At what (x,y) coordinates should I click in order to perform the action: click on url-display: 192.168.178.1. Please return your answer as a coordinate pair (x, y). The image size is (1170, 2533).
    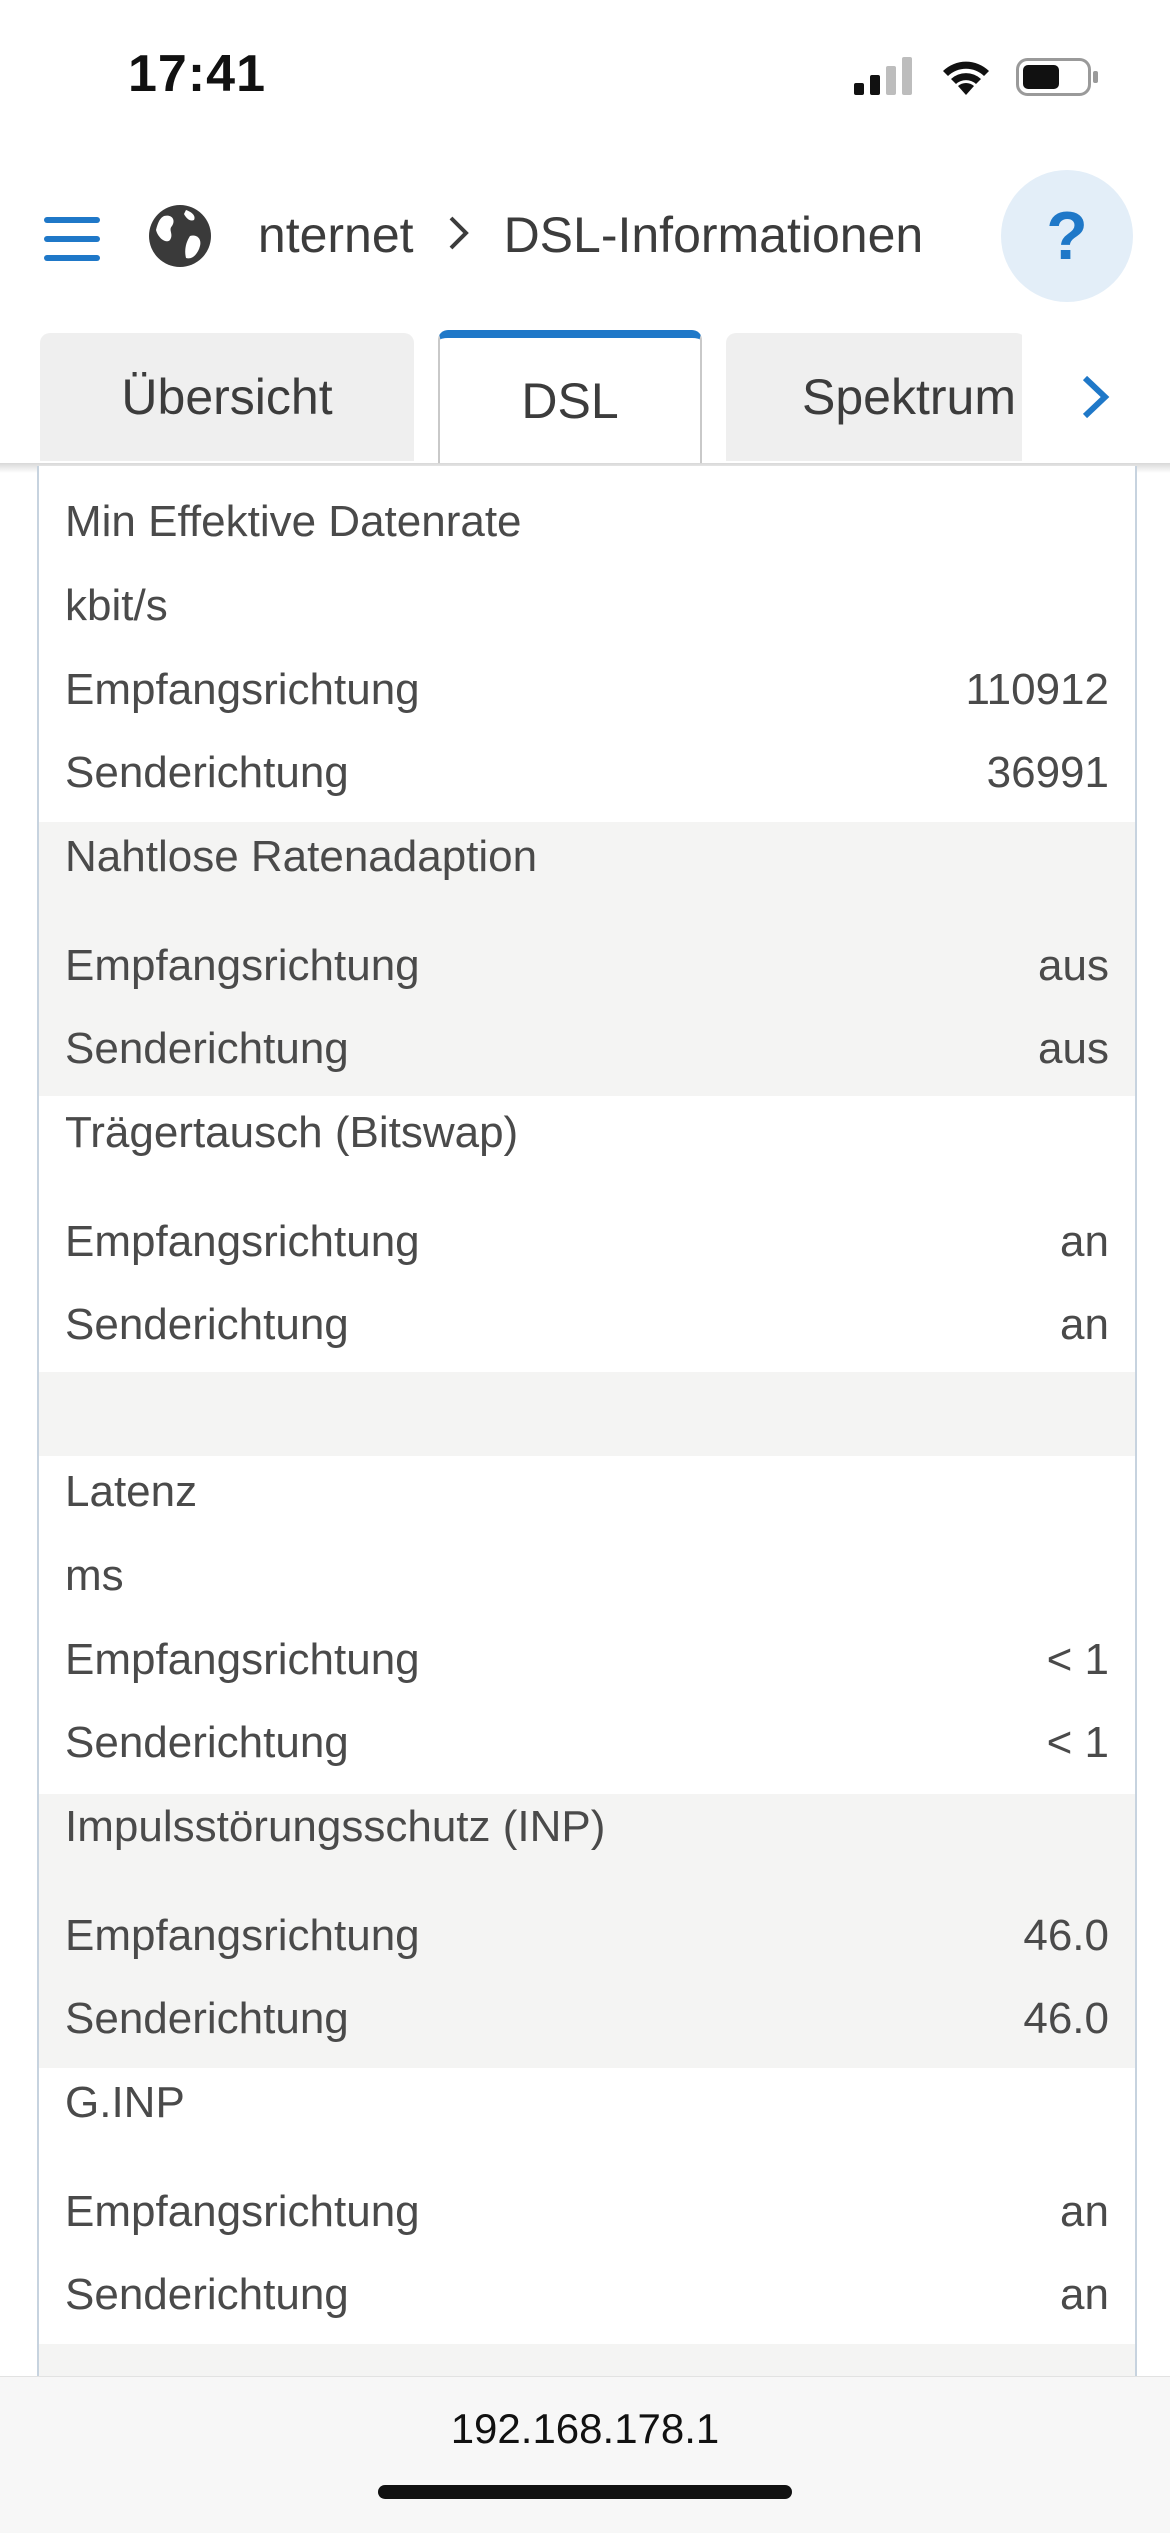
    Looking at the image, I should click on (585, 2429).